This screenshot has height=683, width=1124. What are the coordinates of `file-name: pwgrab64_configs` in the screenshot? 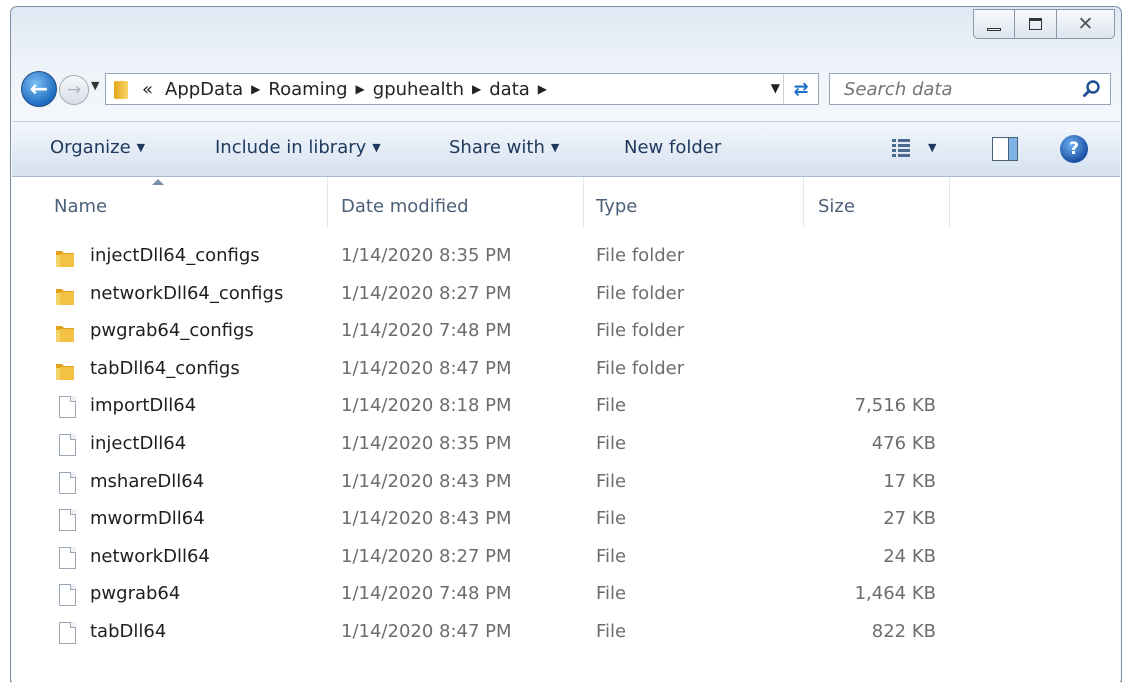 It's located at (172, 330).